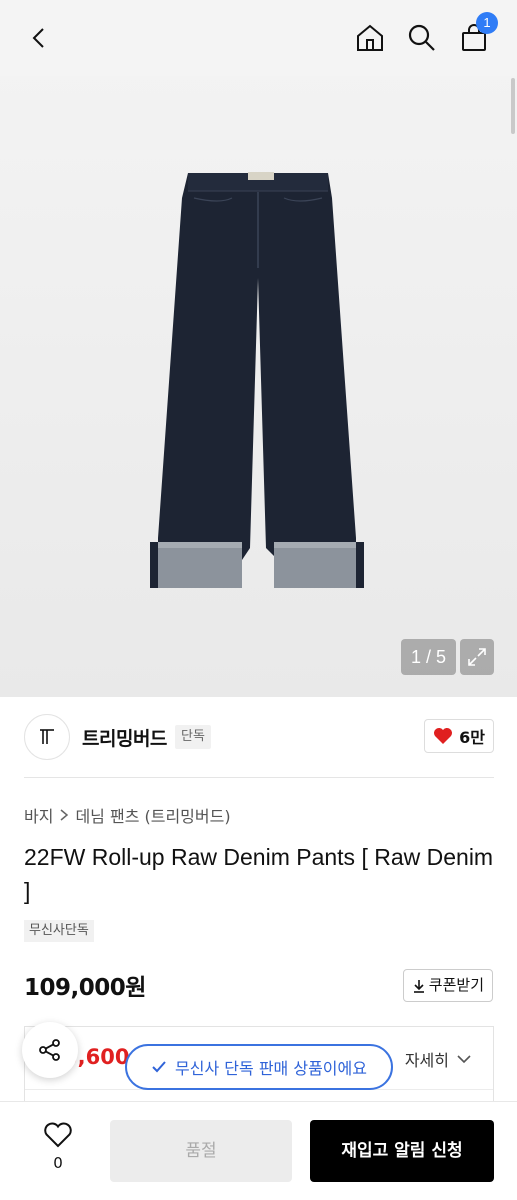  What do you see at coordinates (464, 1059) in the screenshot?
I see `chevron-down-icon` at bounding box center [464, 1059].